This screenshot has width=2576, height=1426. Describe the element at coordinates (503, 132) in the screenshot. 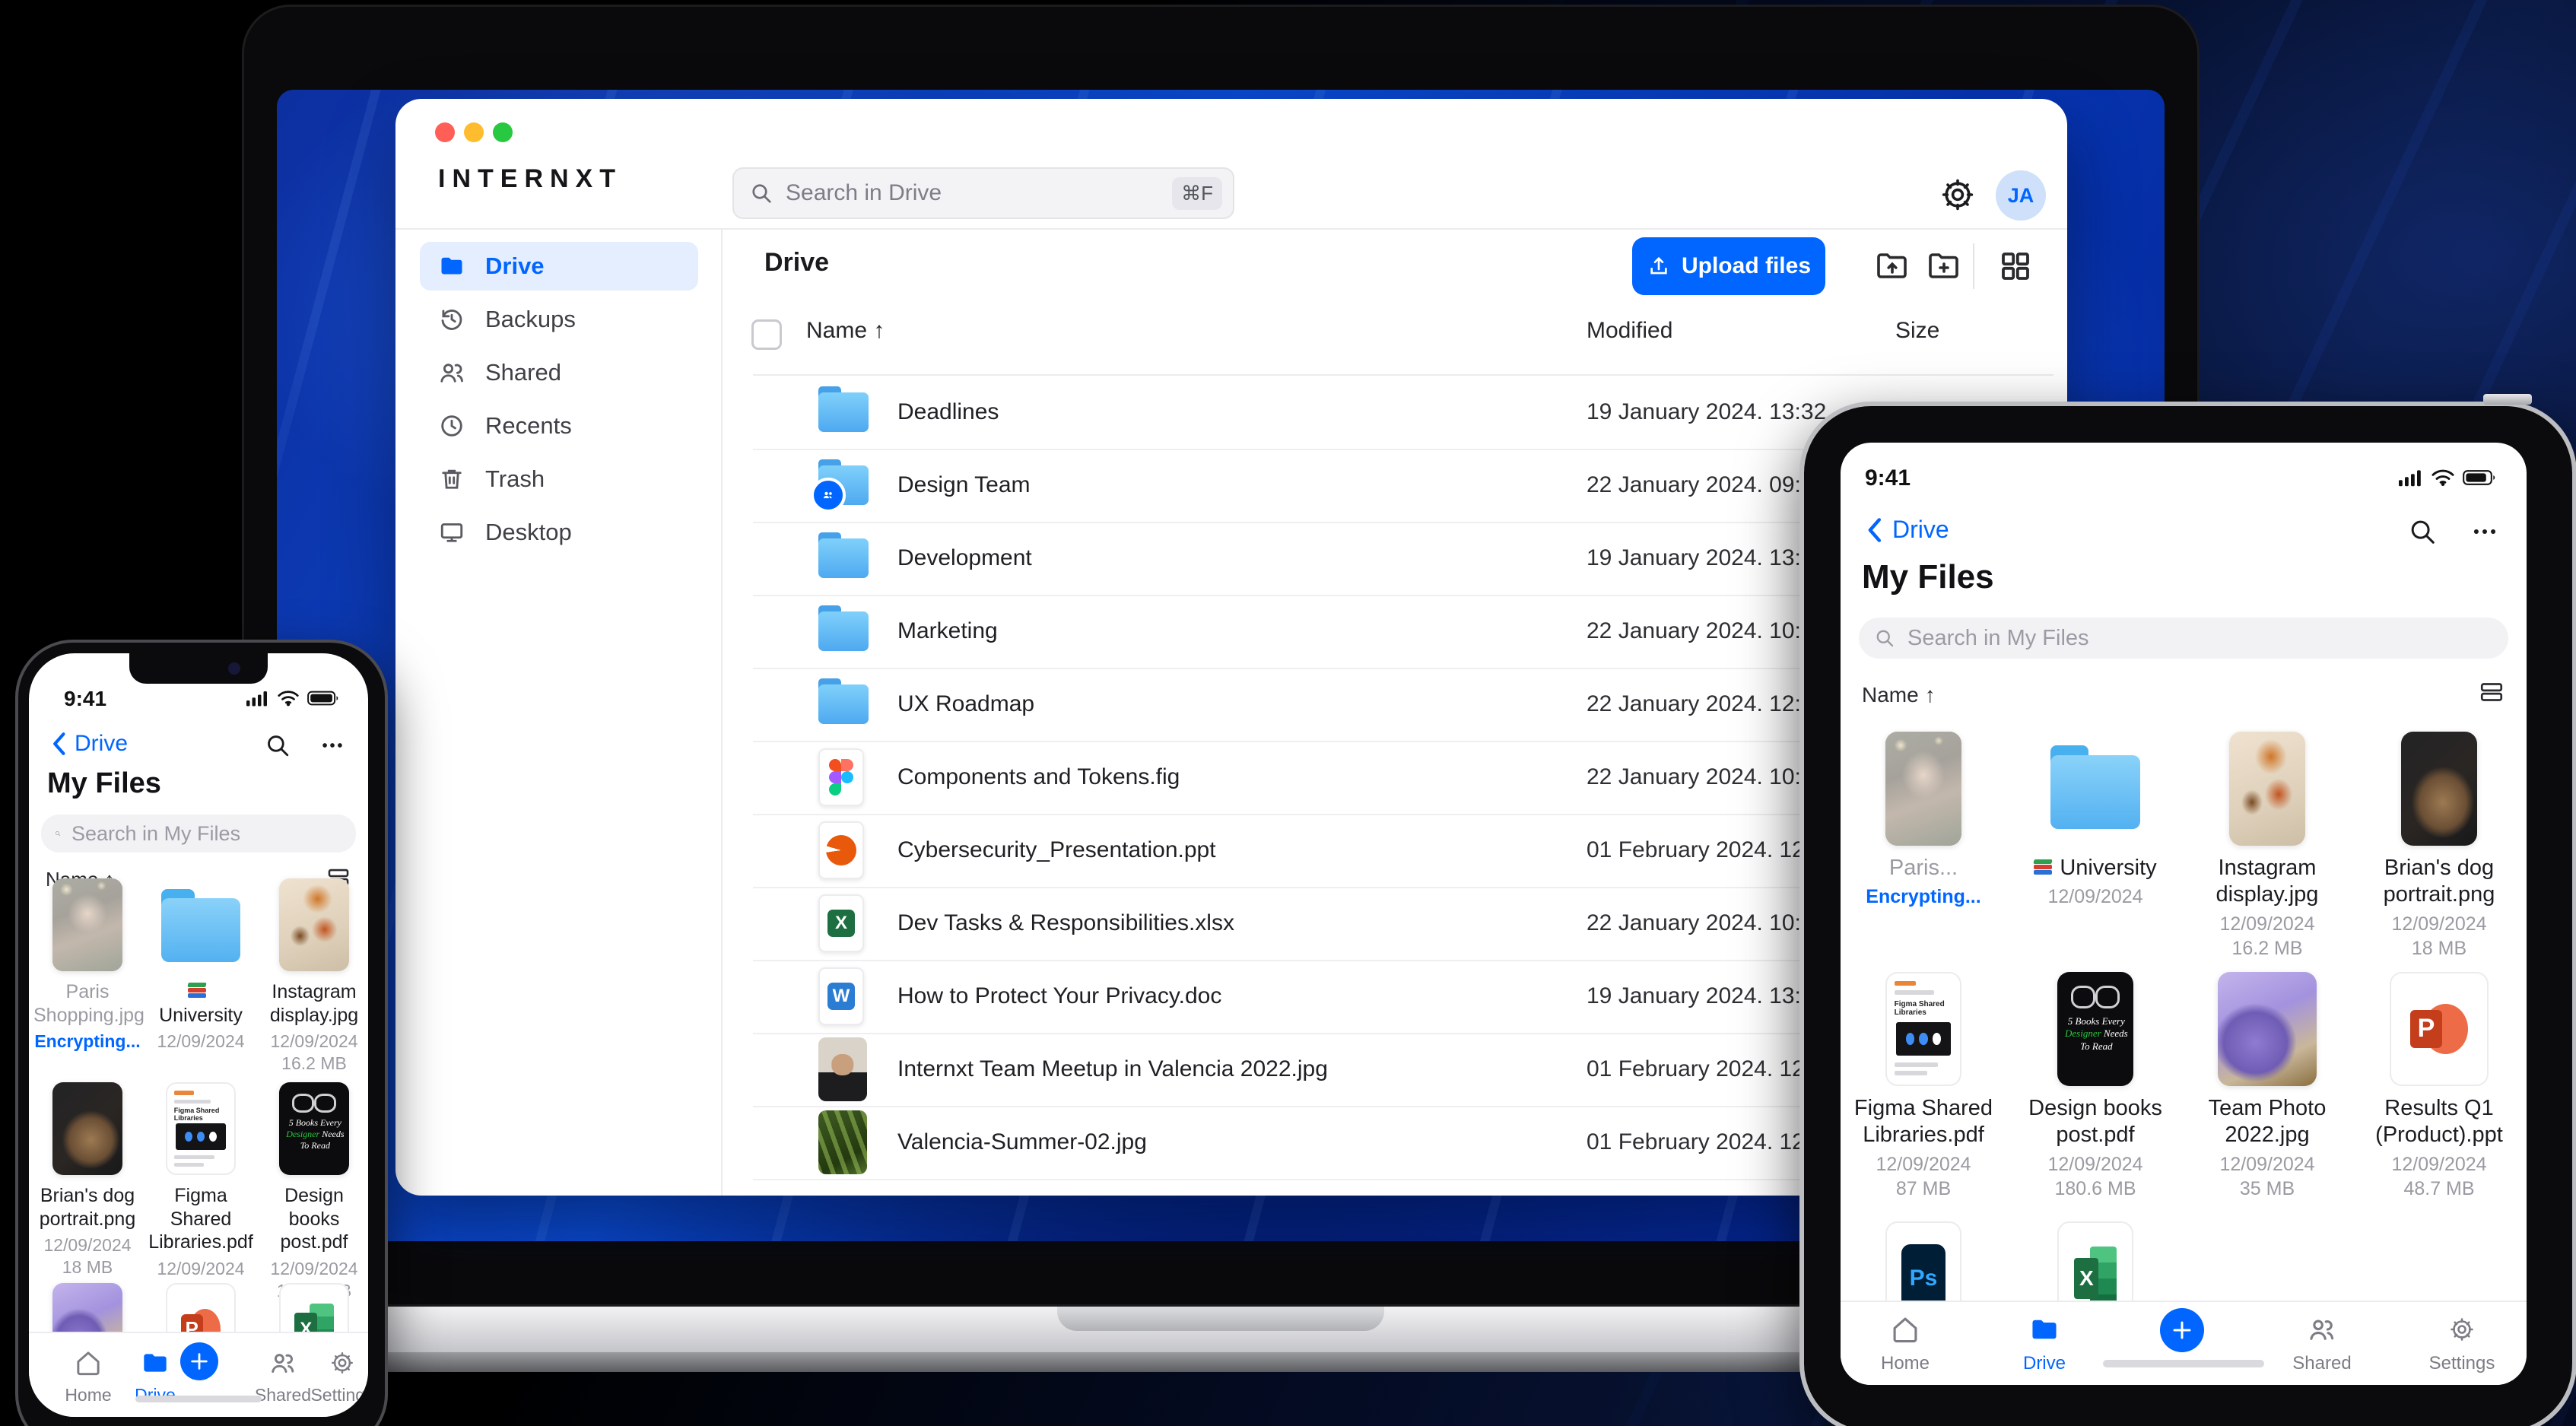

I see `zoom-window-button` at that location.